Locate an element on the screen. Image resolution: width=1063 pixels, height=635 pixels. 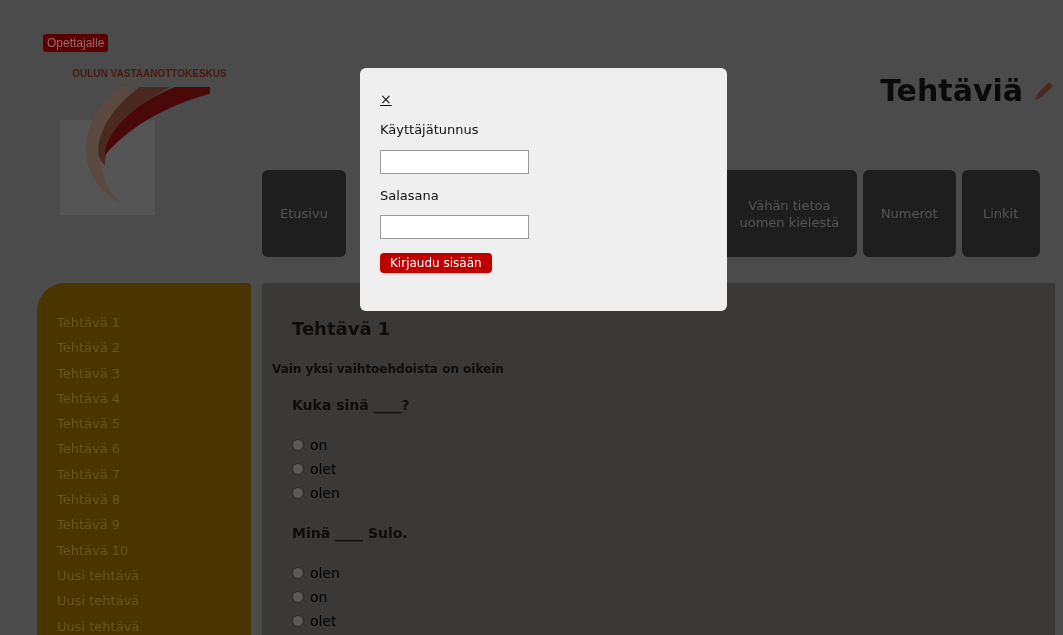
password-field is located at coordinates (454, 227).